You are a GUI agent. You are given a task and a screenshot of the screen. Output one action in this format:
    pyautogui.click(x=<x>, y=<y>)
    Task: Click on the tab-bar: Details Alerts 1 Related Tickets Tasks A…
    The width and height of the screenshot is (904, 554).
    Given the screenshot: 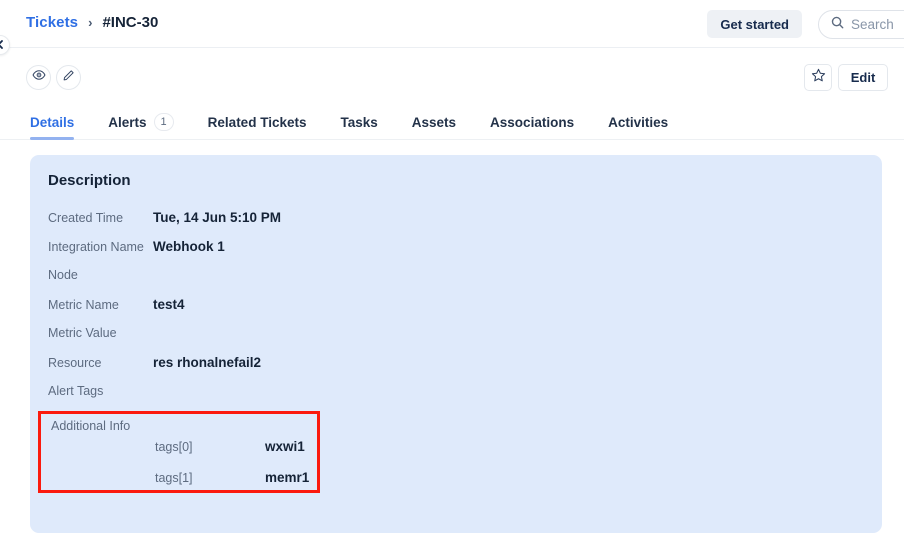 What is the action you would take?
    pyautogui.click(x=452, y=122)
    